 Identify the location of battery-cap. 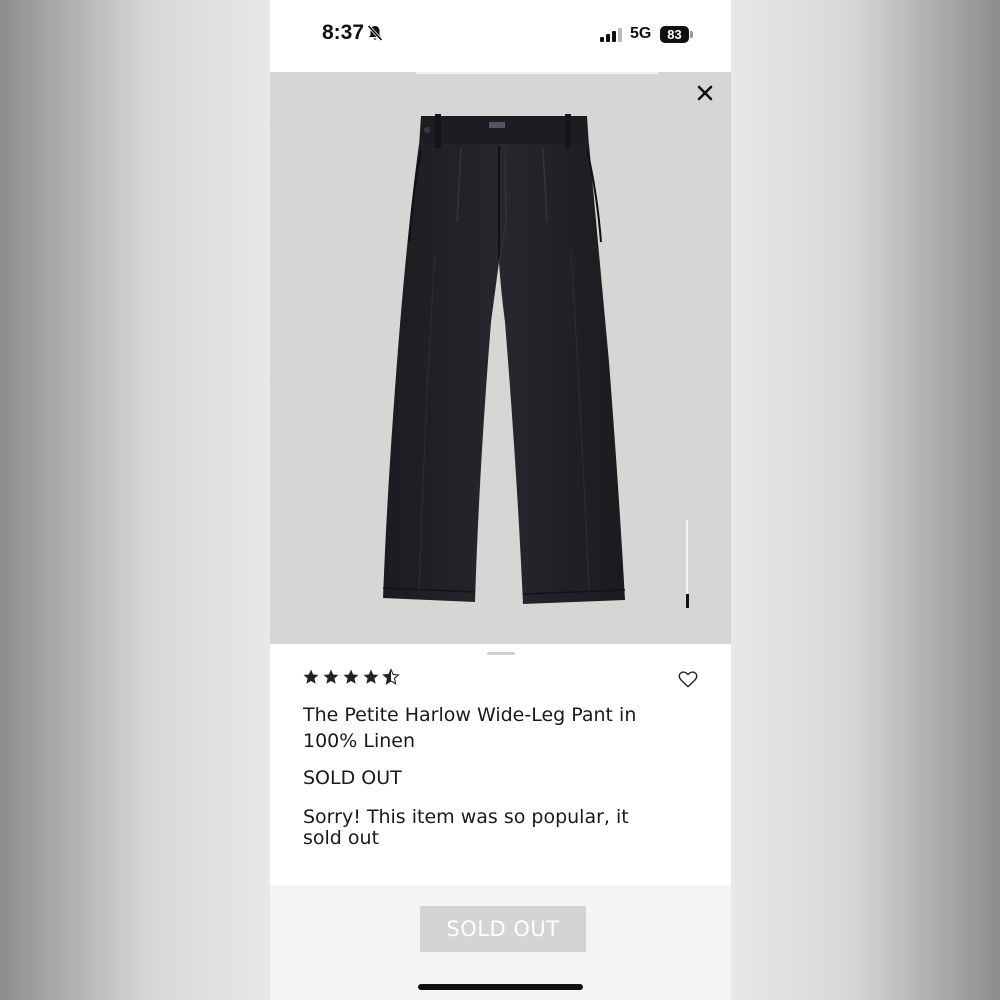
(691, 34).